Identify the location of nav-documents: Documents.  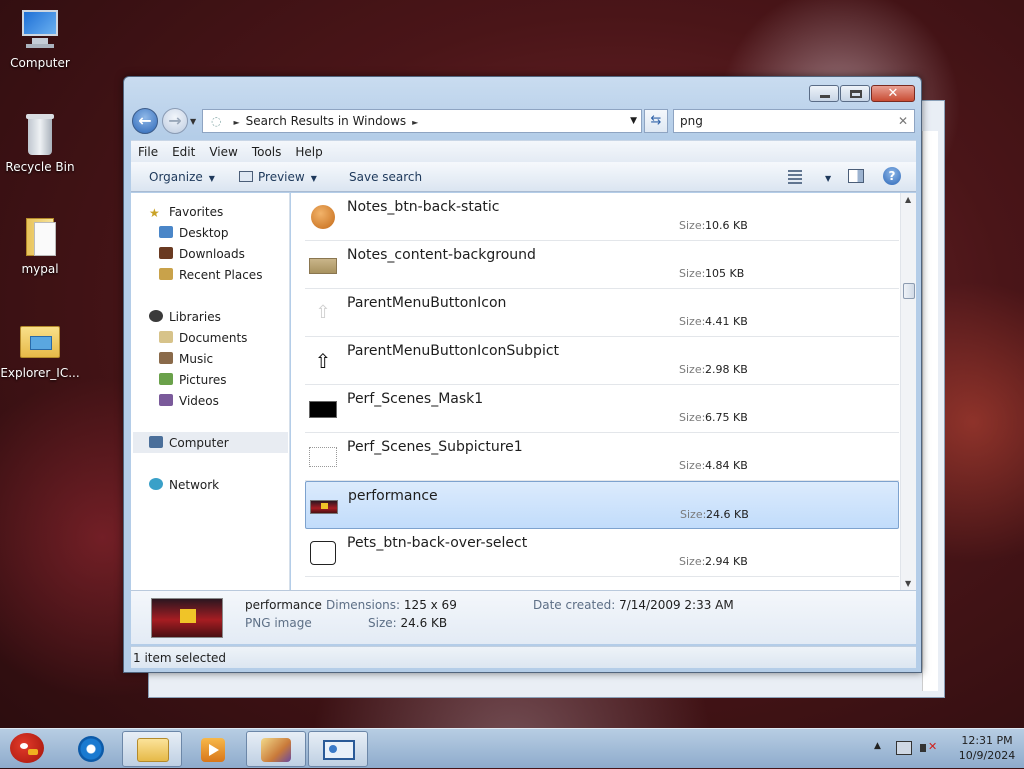
(203, 338).